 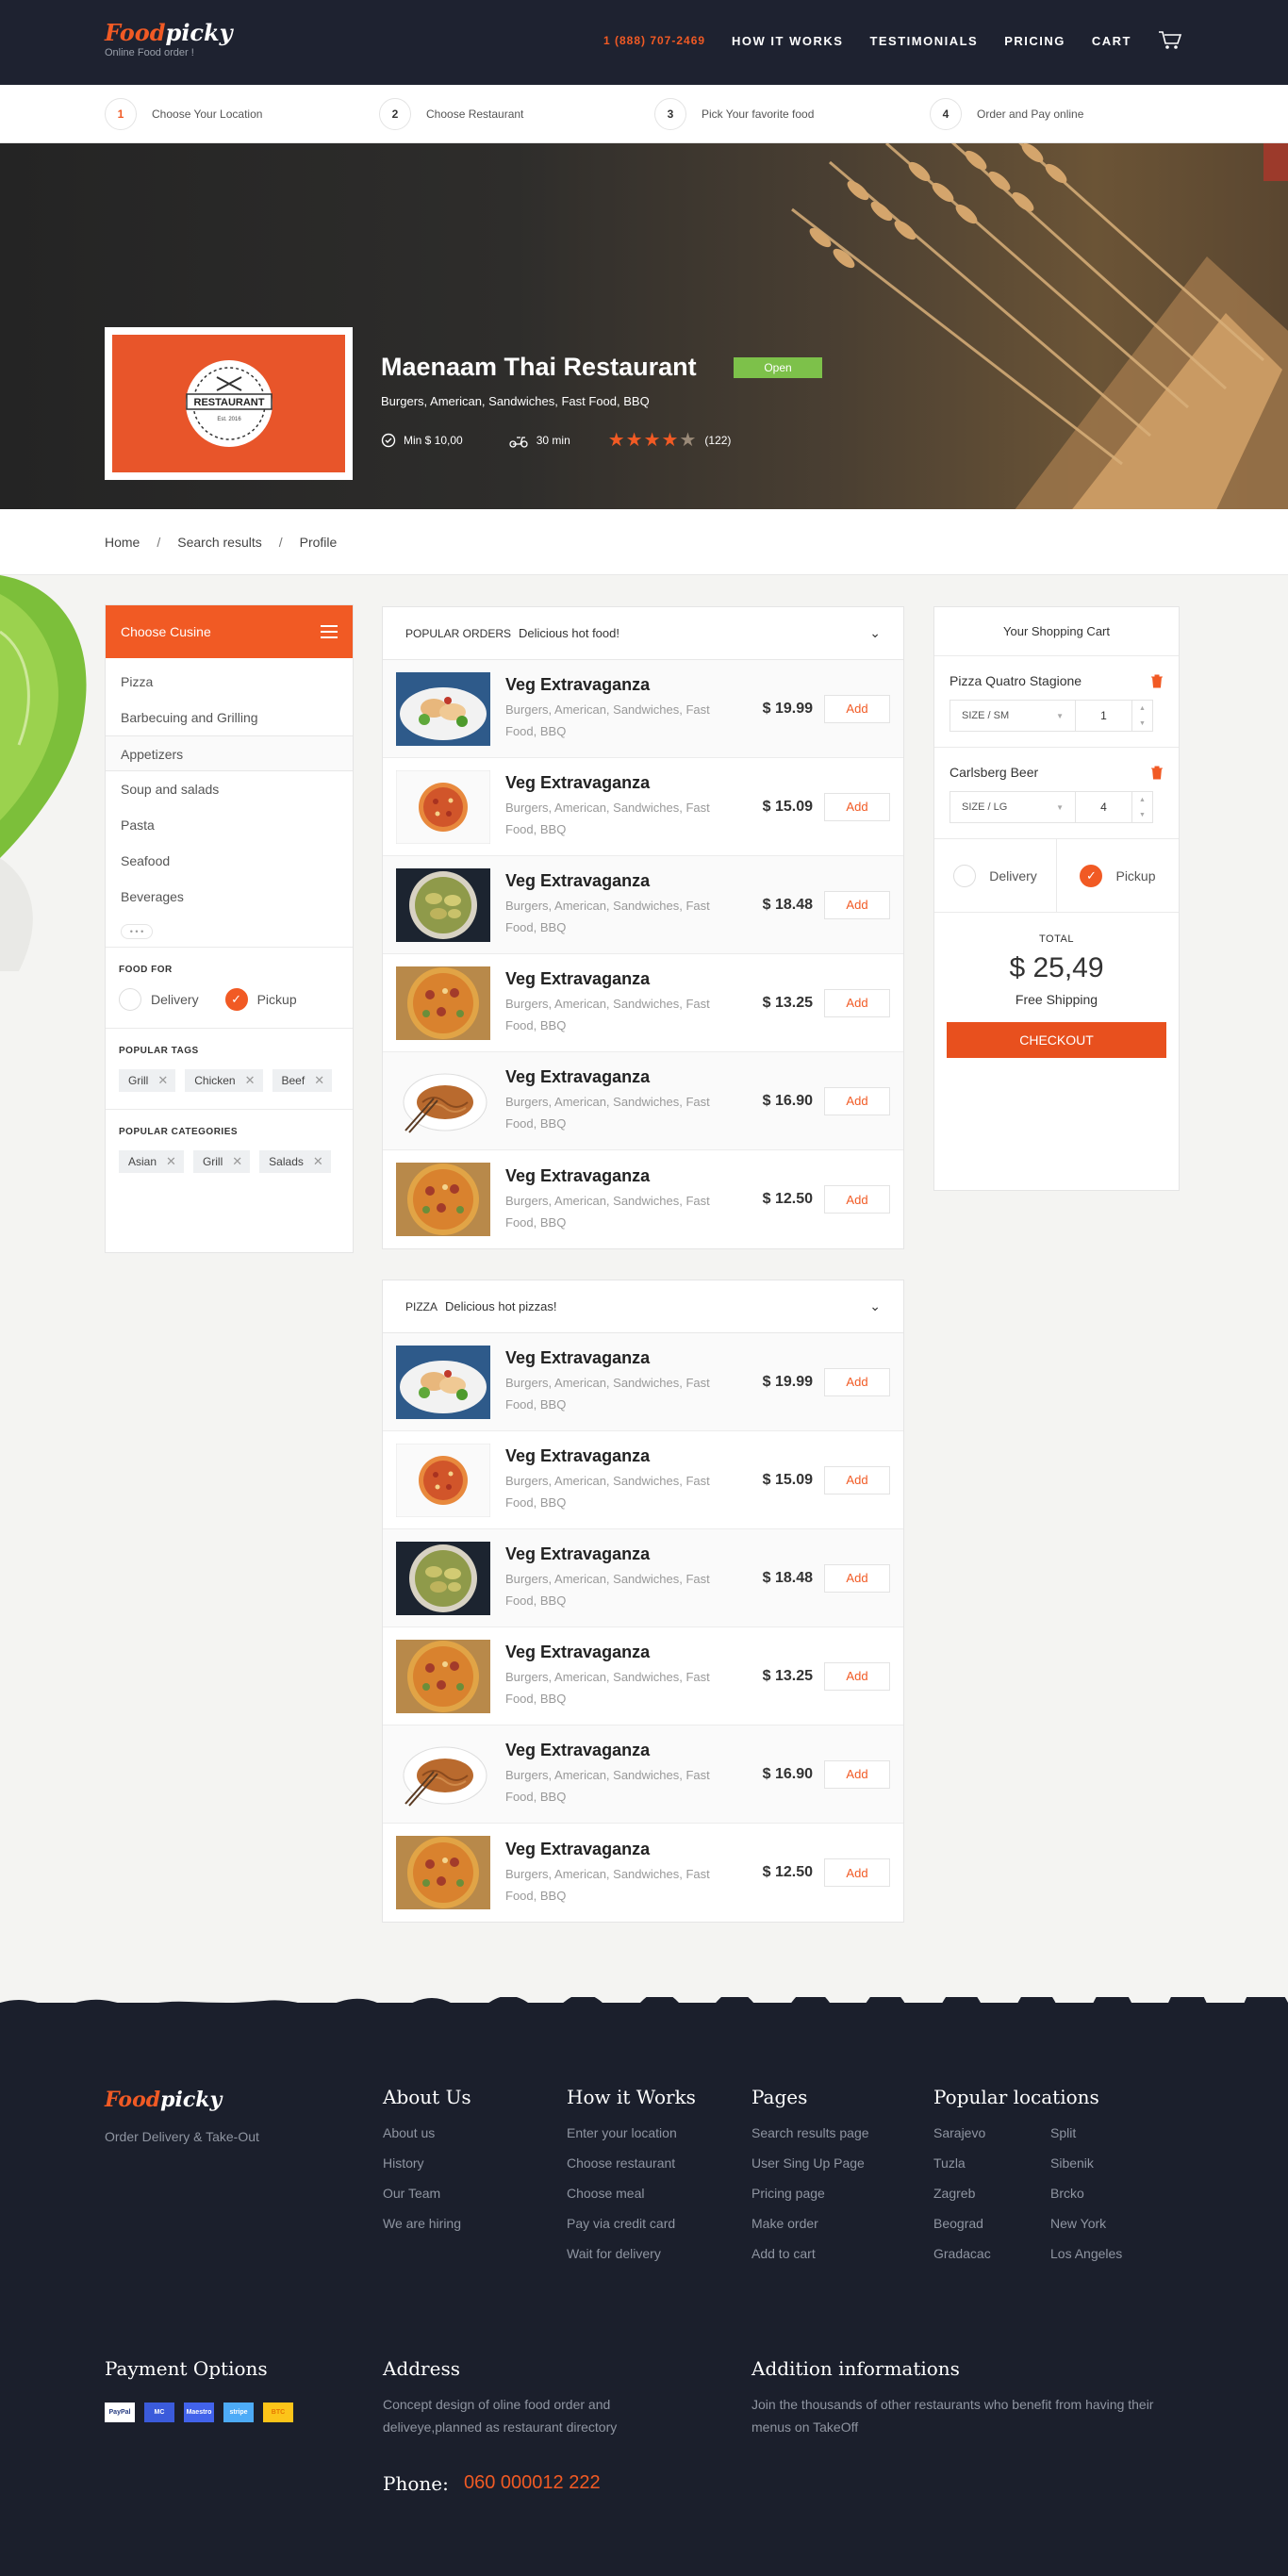 What do you see at coordinates (1104, 716) in the screenshot?
I see `quantity-field: 1` at bounding box center [1104, 716].